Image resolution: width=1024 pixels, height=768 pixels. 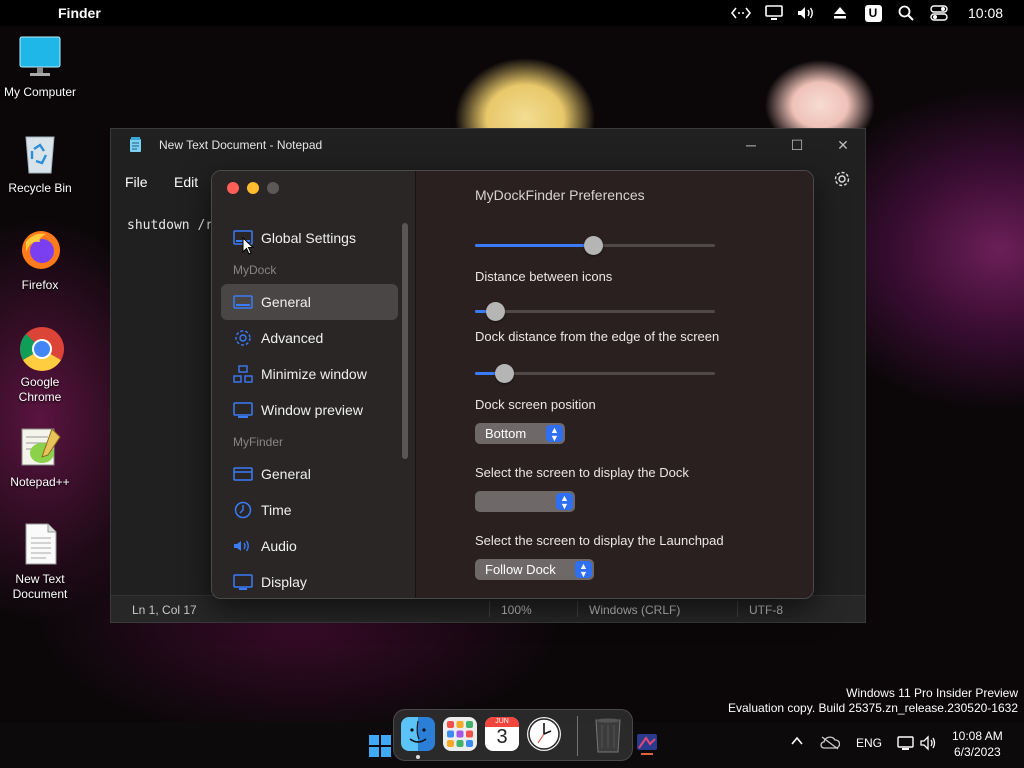 I want to click on sidebar-item-myfinder-general: General, so click(x=309, y=474).